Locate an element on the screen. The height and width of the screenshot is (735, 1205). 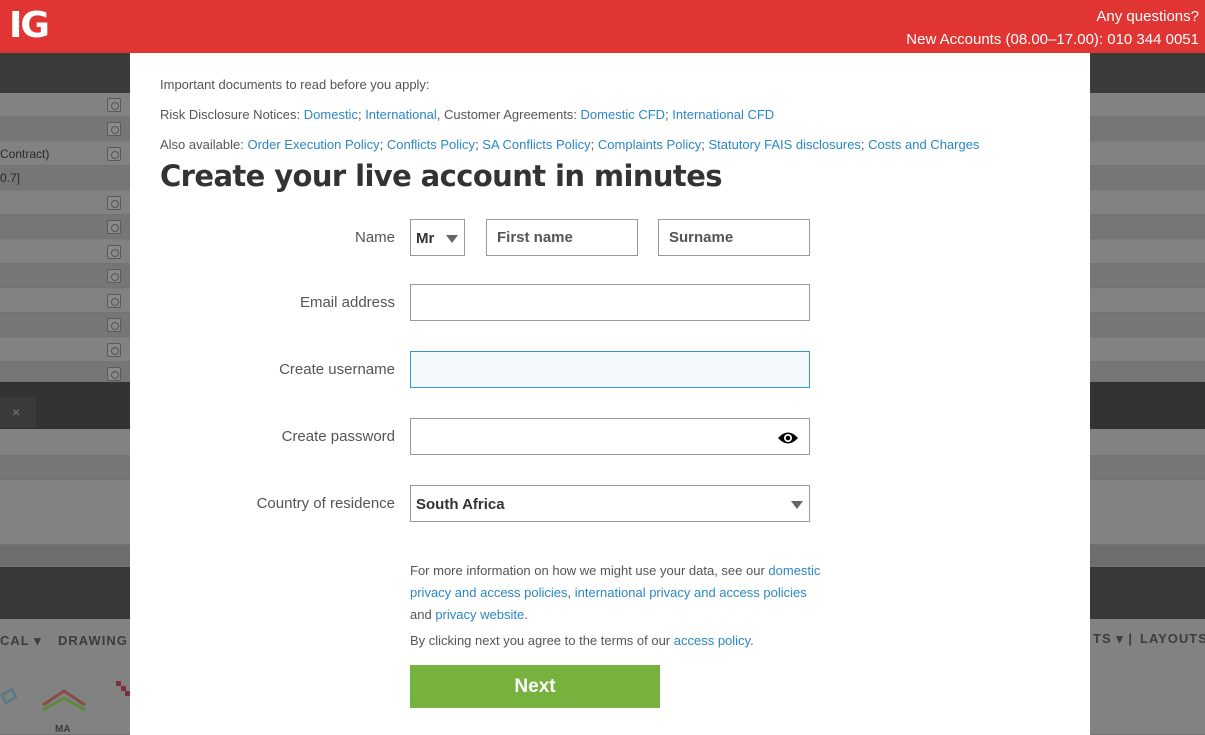
country-select: South Africa is located at coordinates (610, 503).